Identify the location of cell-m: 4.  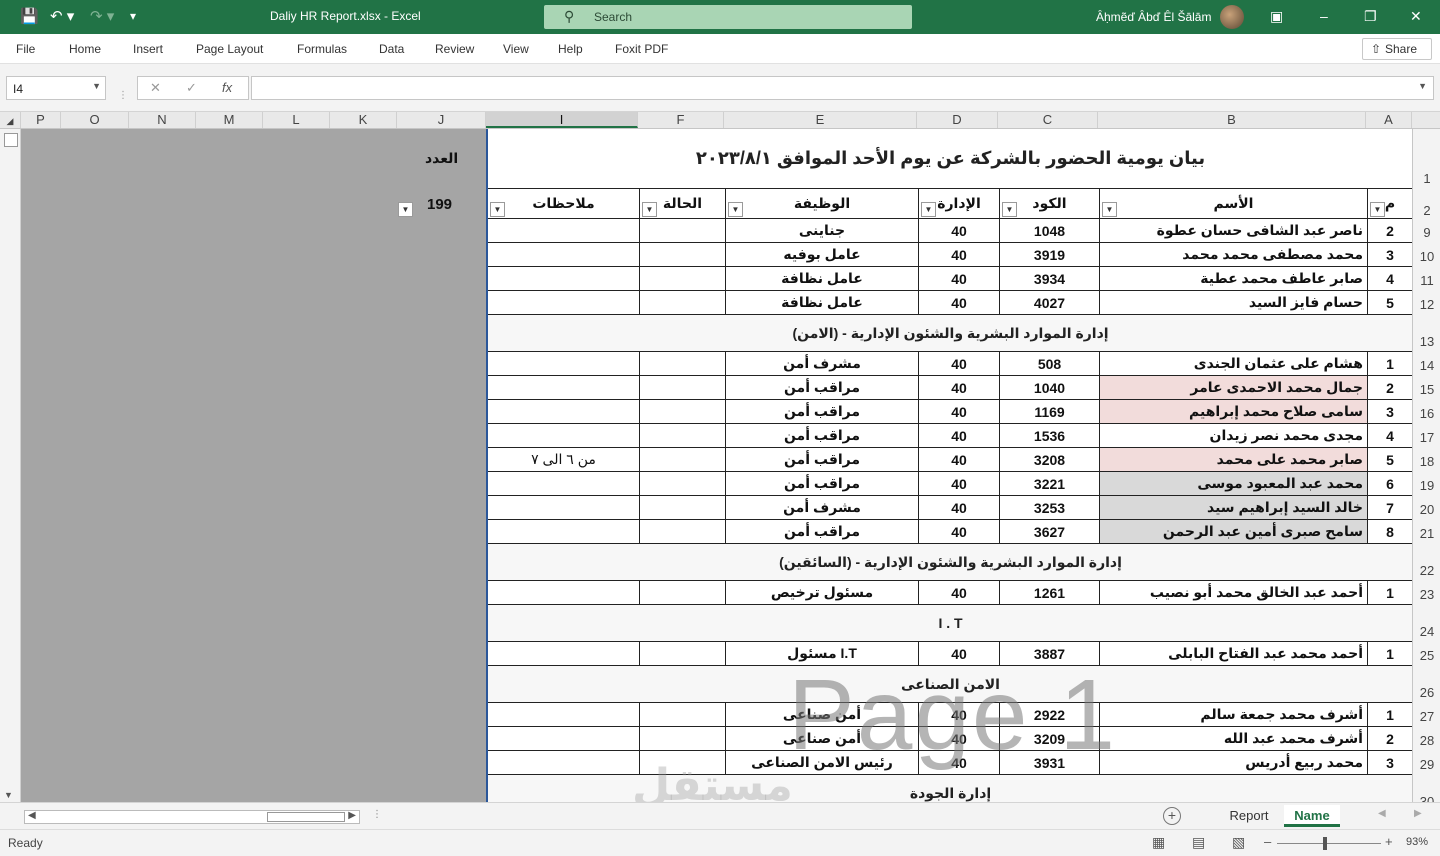
(1390, 435).